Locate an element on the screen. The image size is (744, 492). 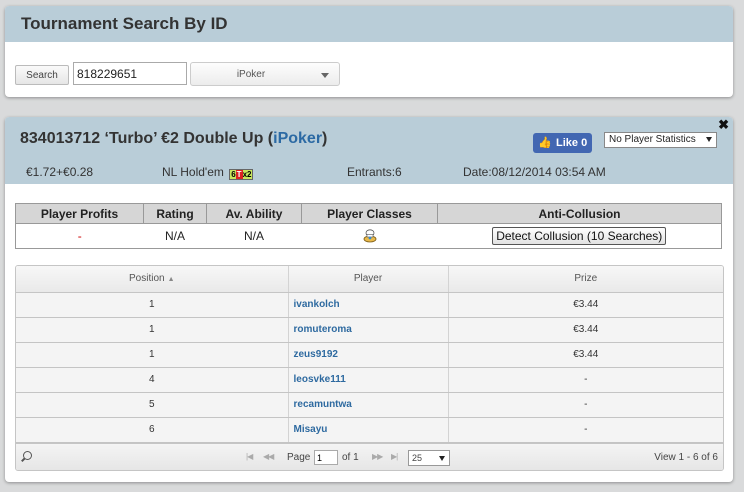
table-row: 5 recamuntwa - is located at coordinates (369, 405).